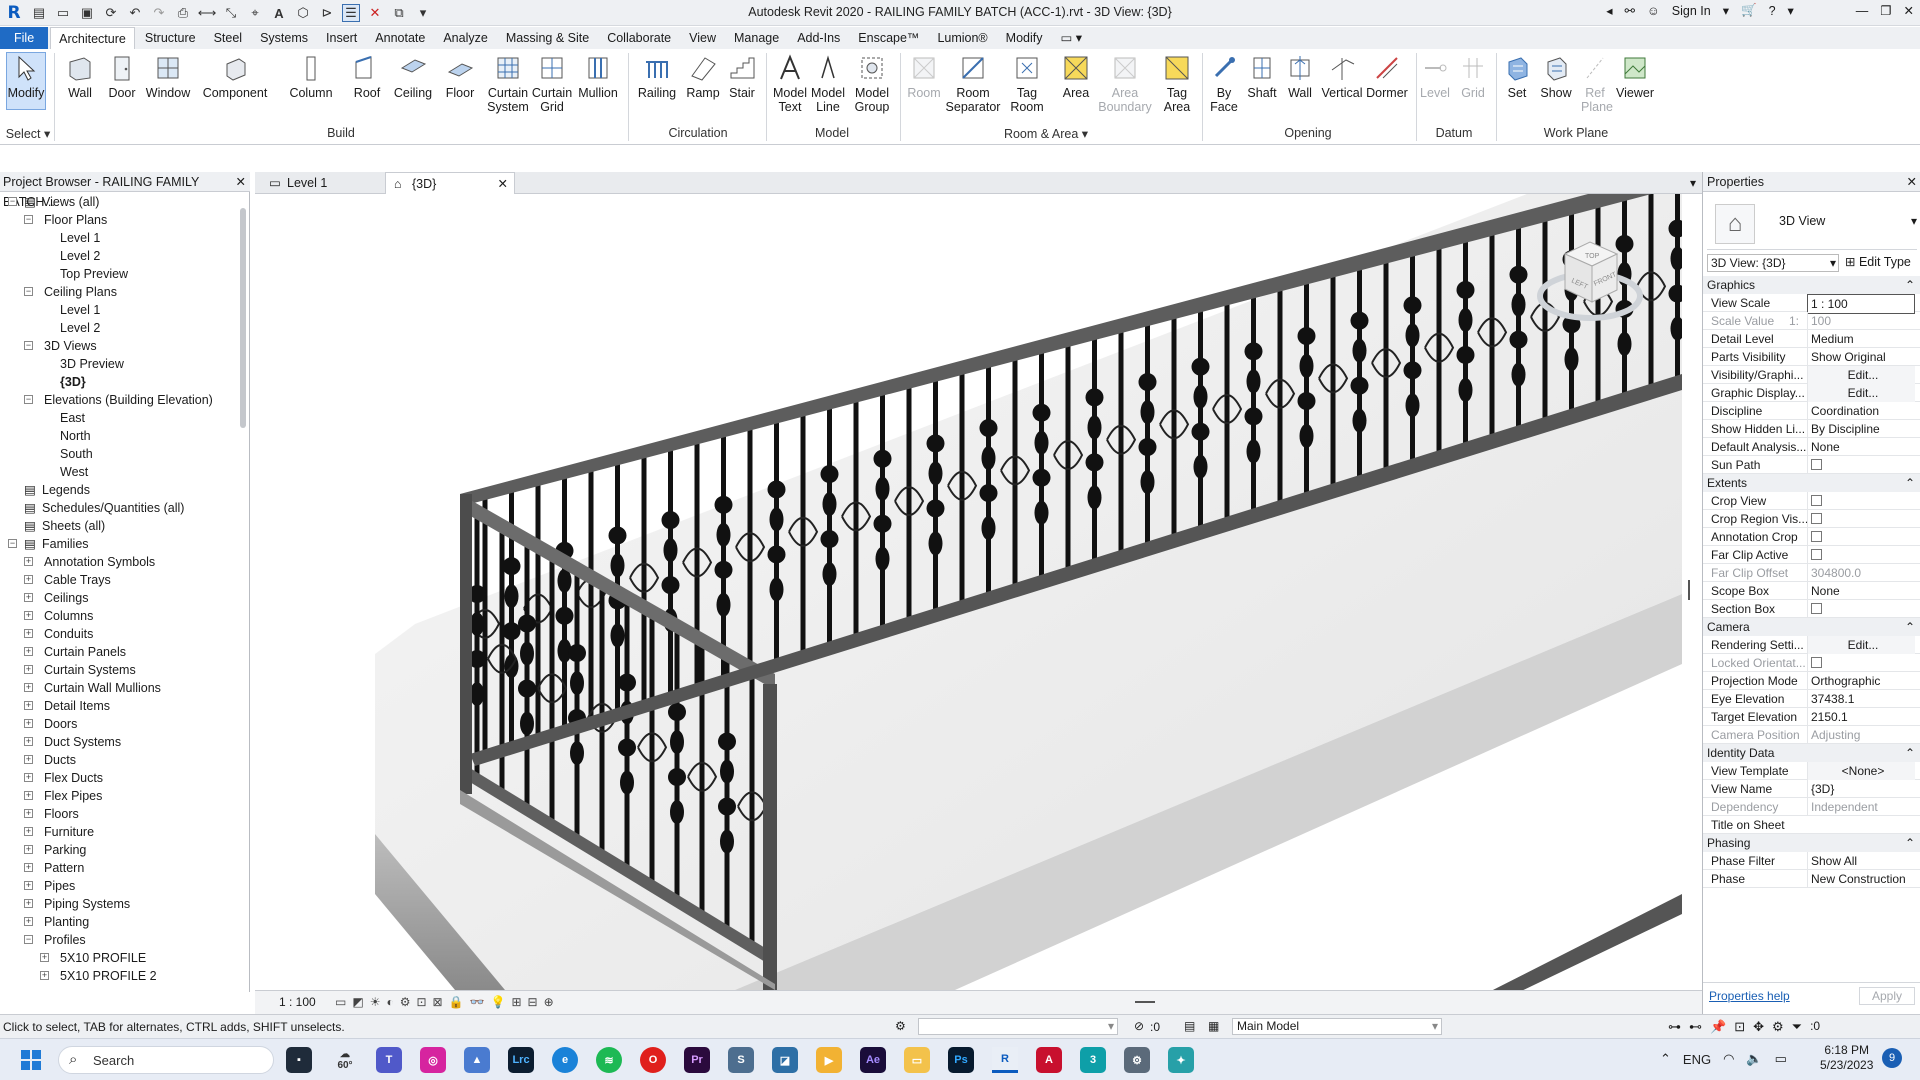 The height and width of the screenshot is (1080, 1920). I want to click on media-icon: ▶, so click(829, 1060).